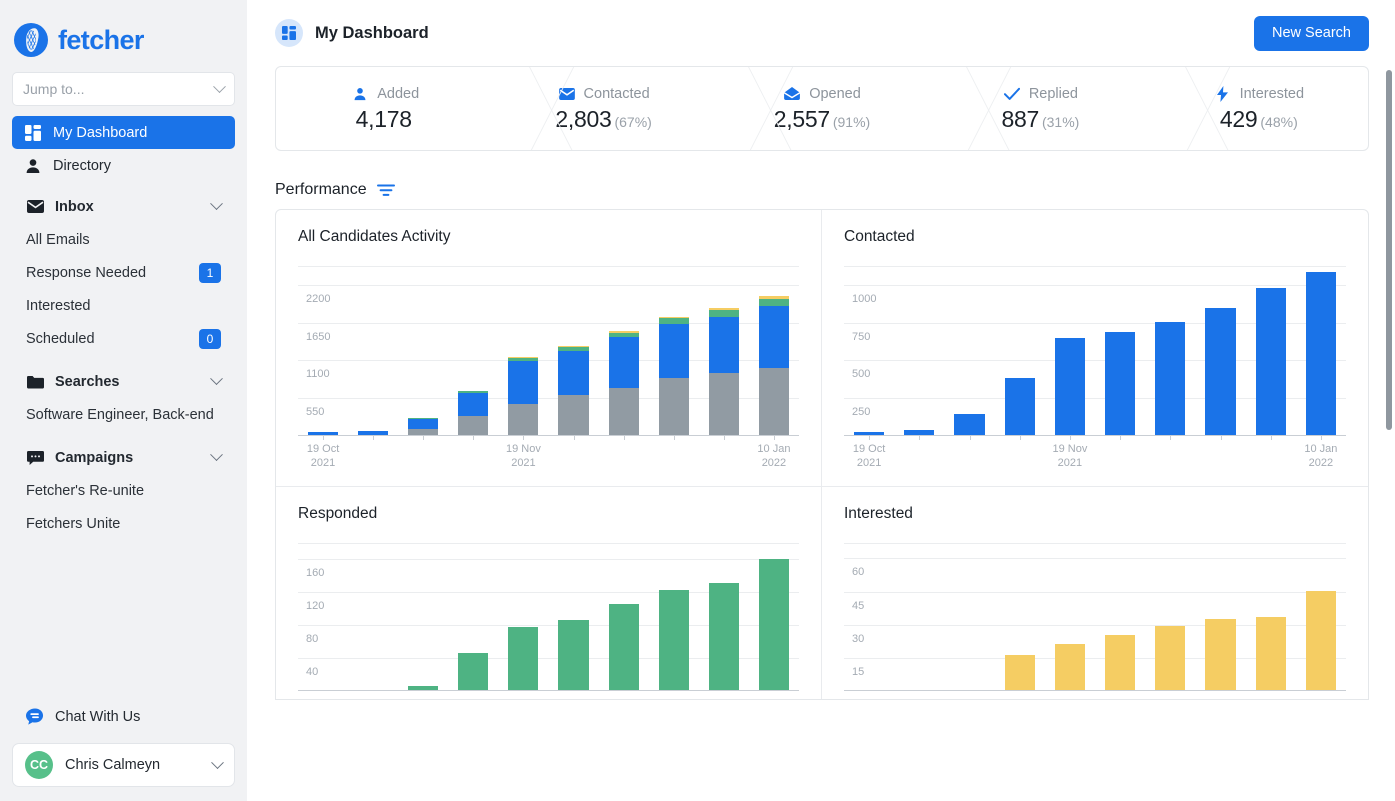  I want to click on sidebar-item-response-needed: Response Needed 1, so click(123, 272).